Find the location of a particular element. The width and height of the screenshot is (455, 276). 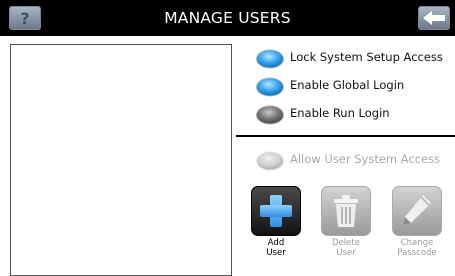

enable-run-login-toggle: Enable Run Login is located at coordinates (352, 115).